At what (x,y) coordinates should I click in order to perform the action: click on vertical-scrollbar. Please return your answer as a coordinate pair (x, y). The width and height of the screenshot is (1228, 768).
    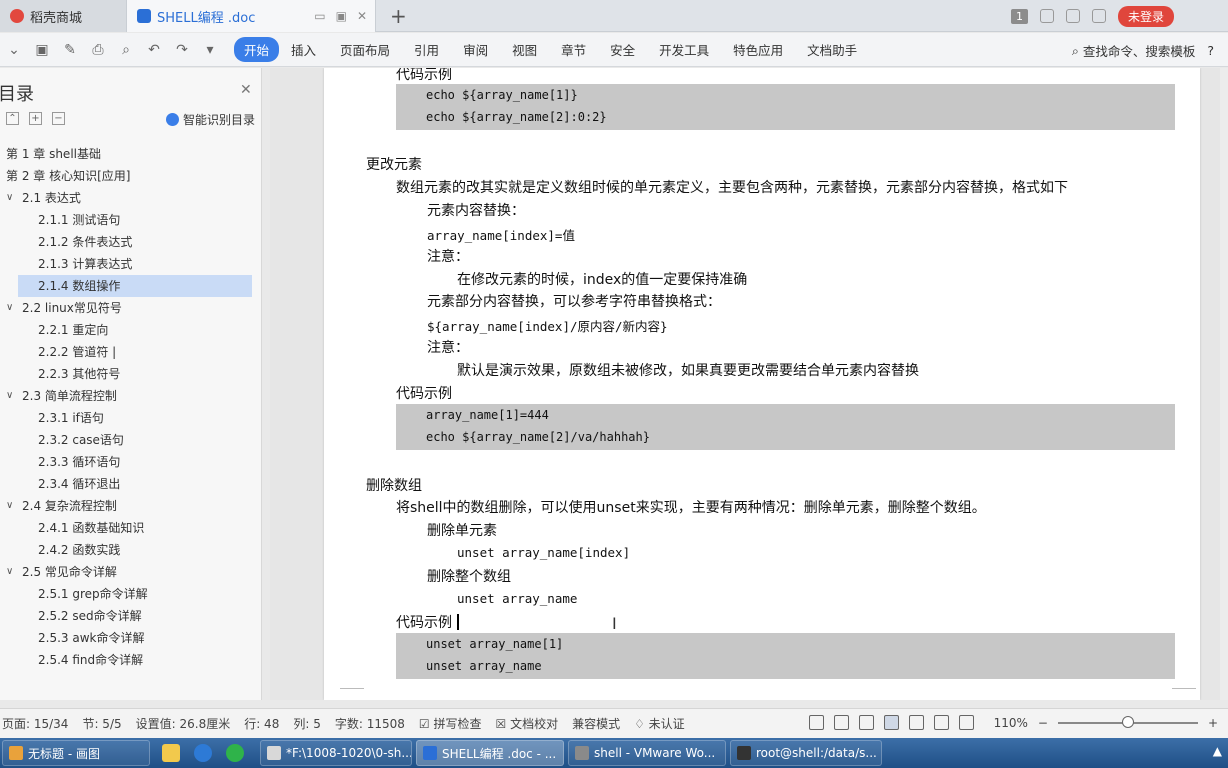
    Looking at the image, I should click on (1224, 384).